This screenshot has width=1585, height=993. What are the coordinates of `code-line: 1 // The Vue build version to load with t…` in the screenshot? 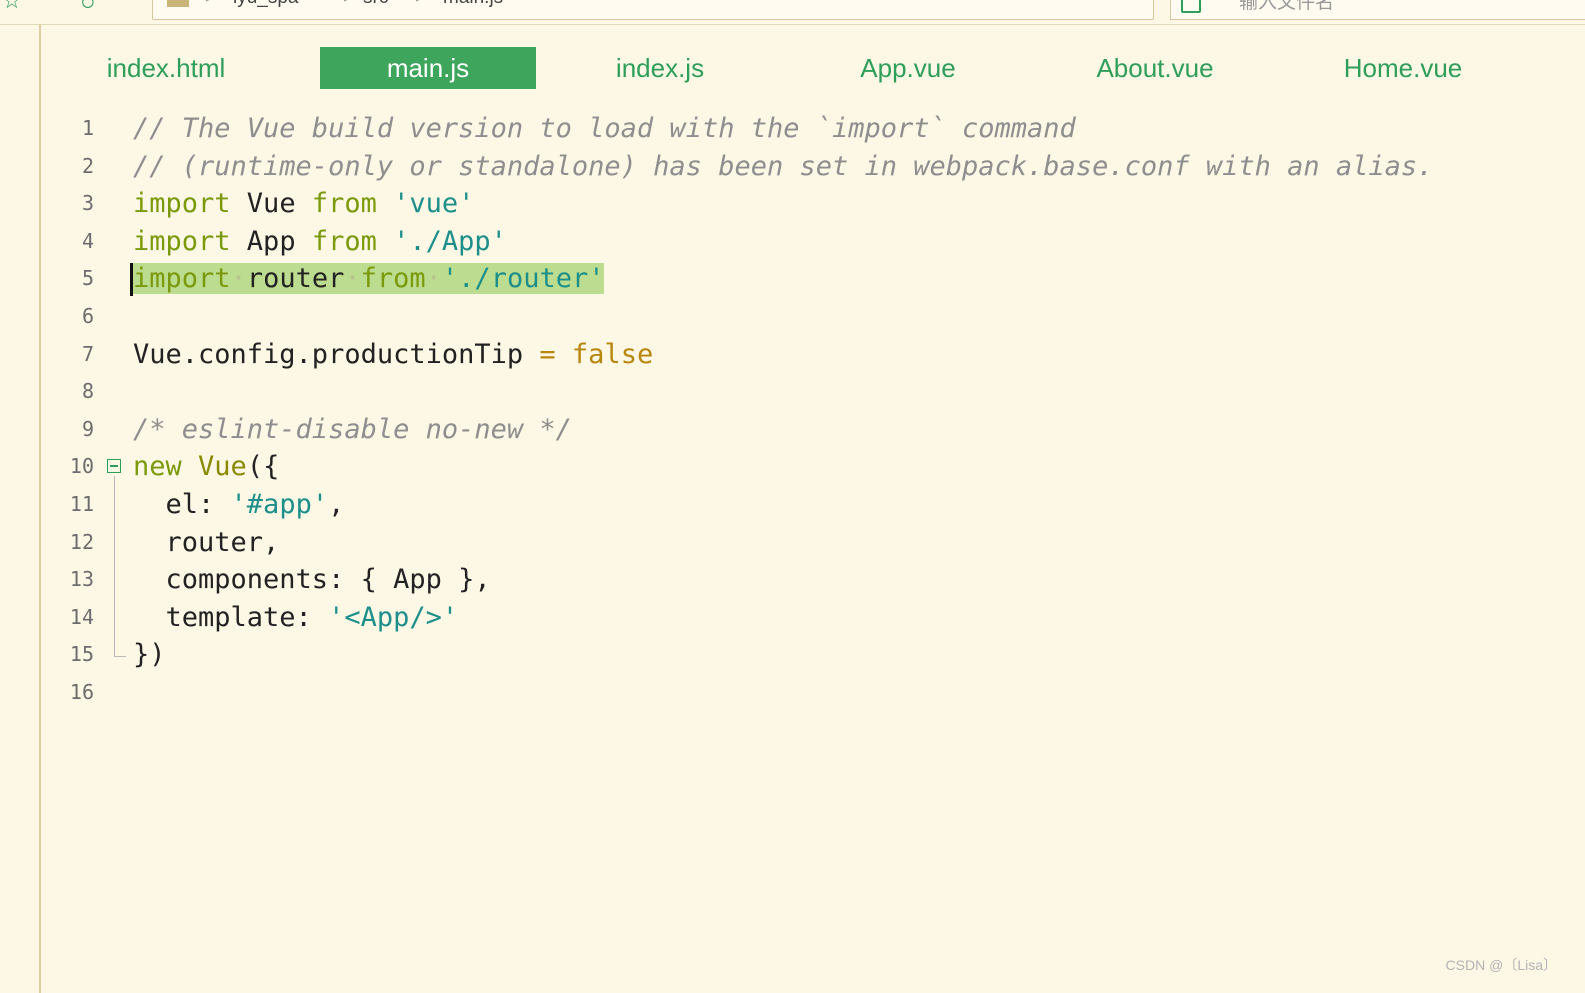 It's located at (792, 128).